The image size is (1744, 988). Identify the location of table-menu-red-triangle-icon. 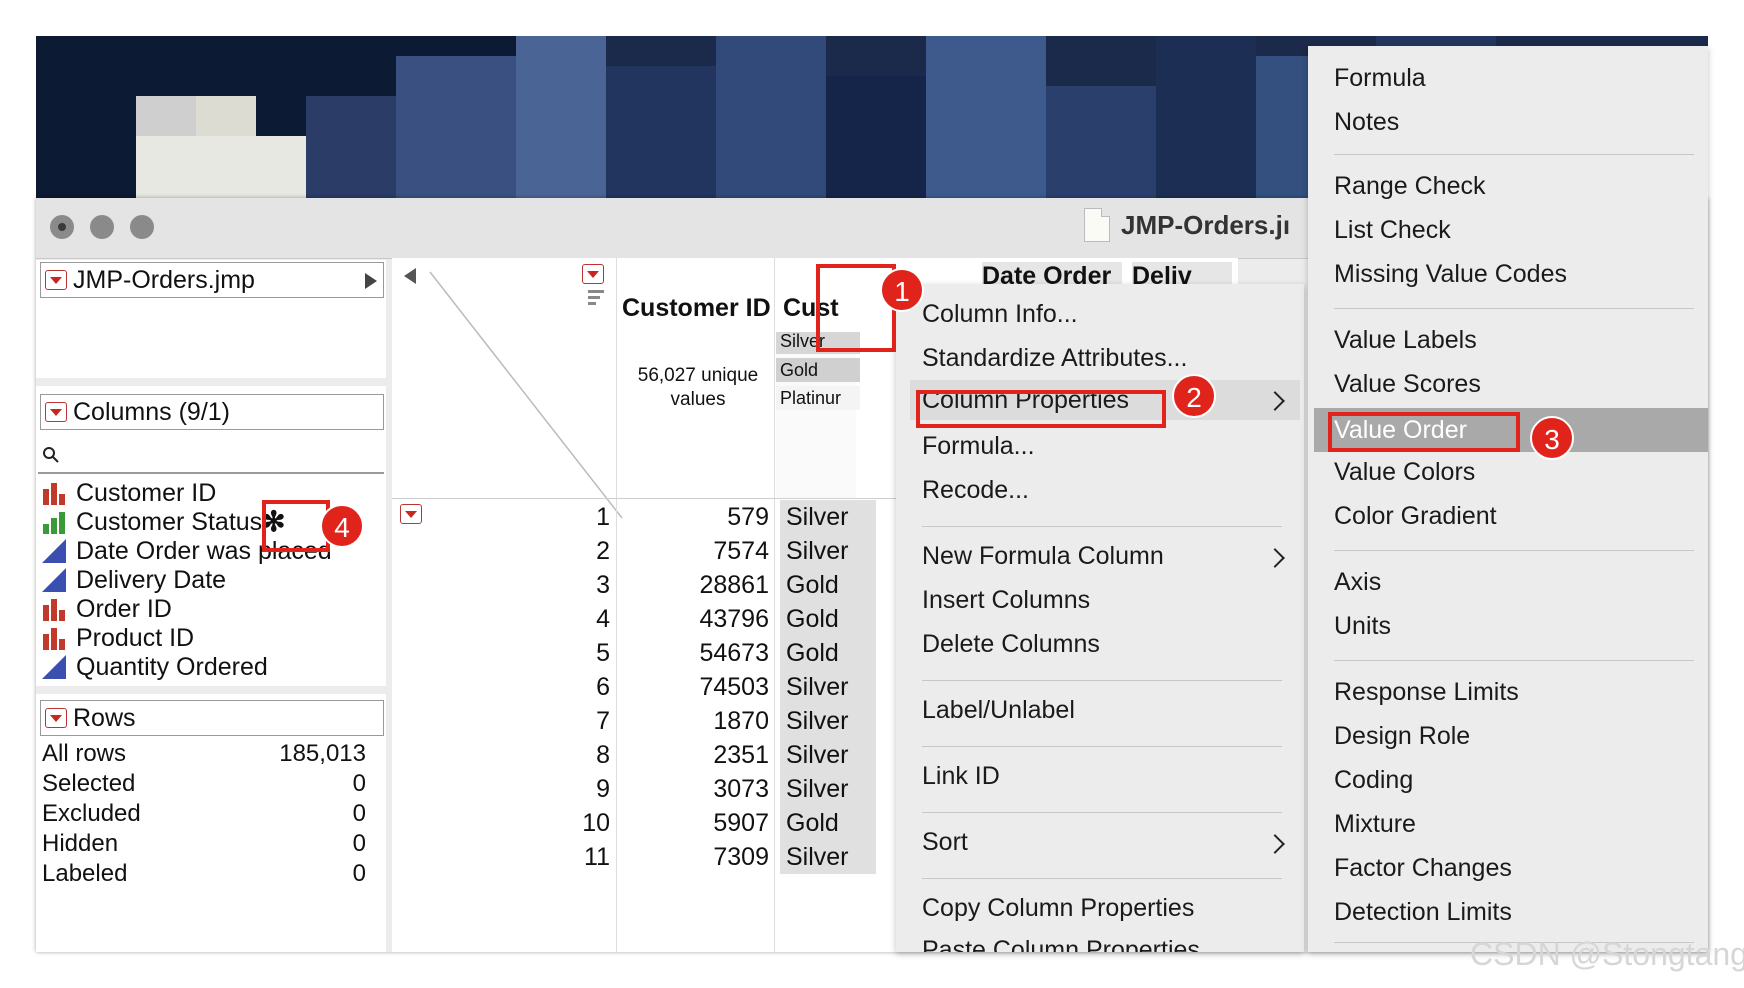
(56, 280).